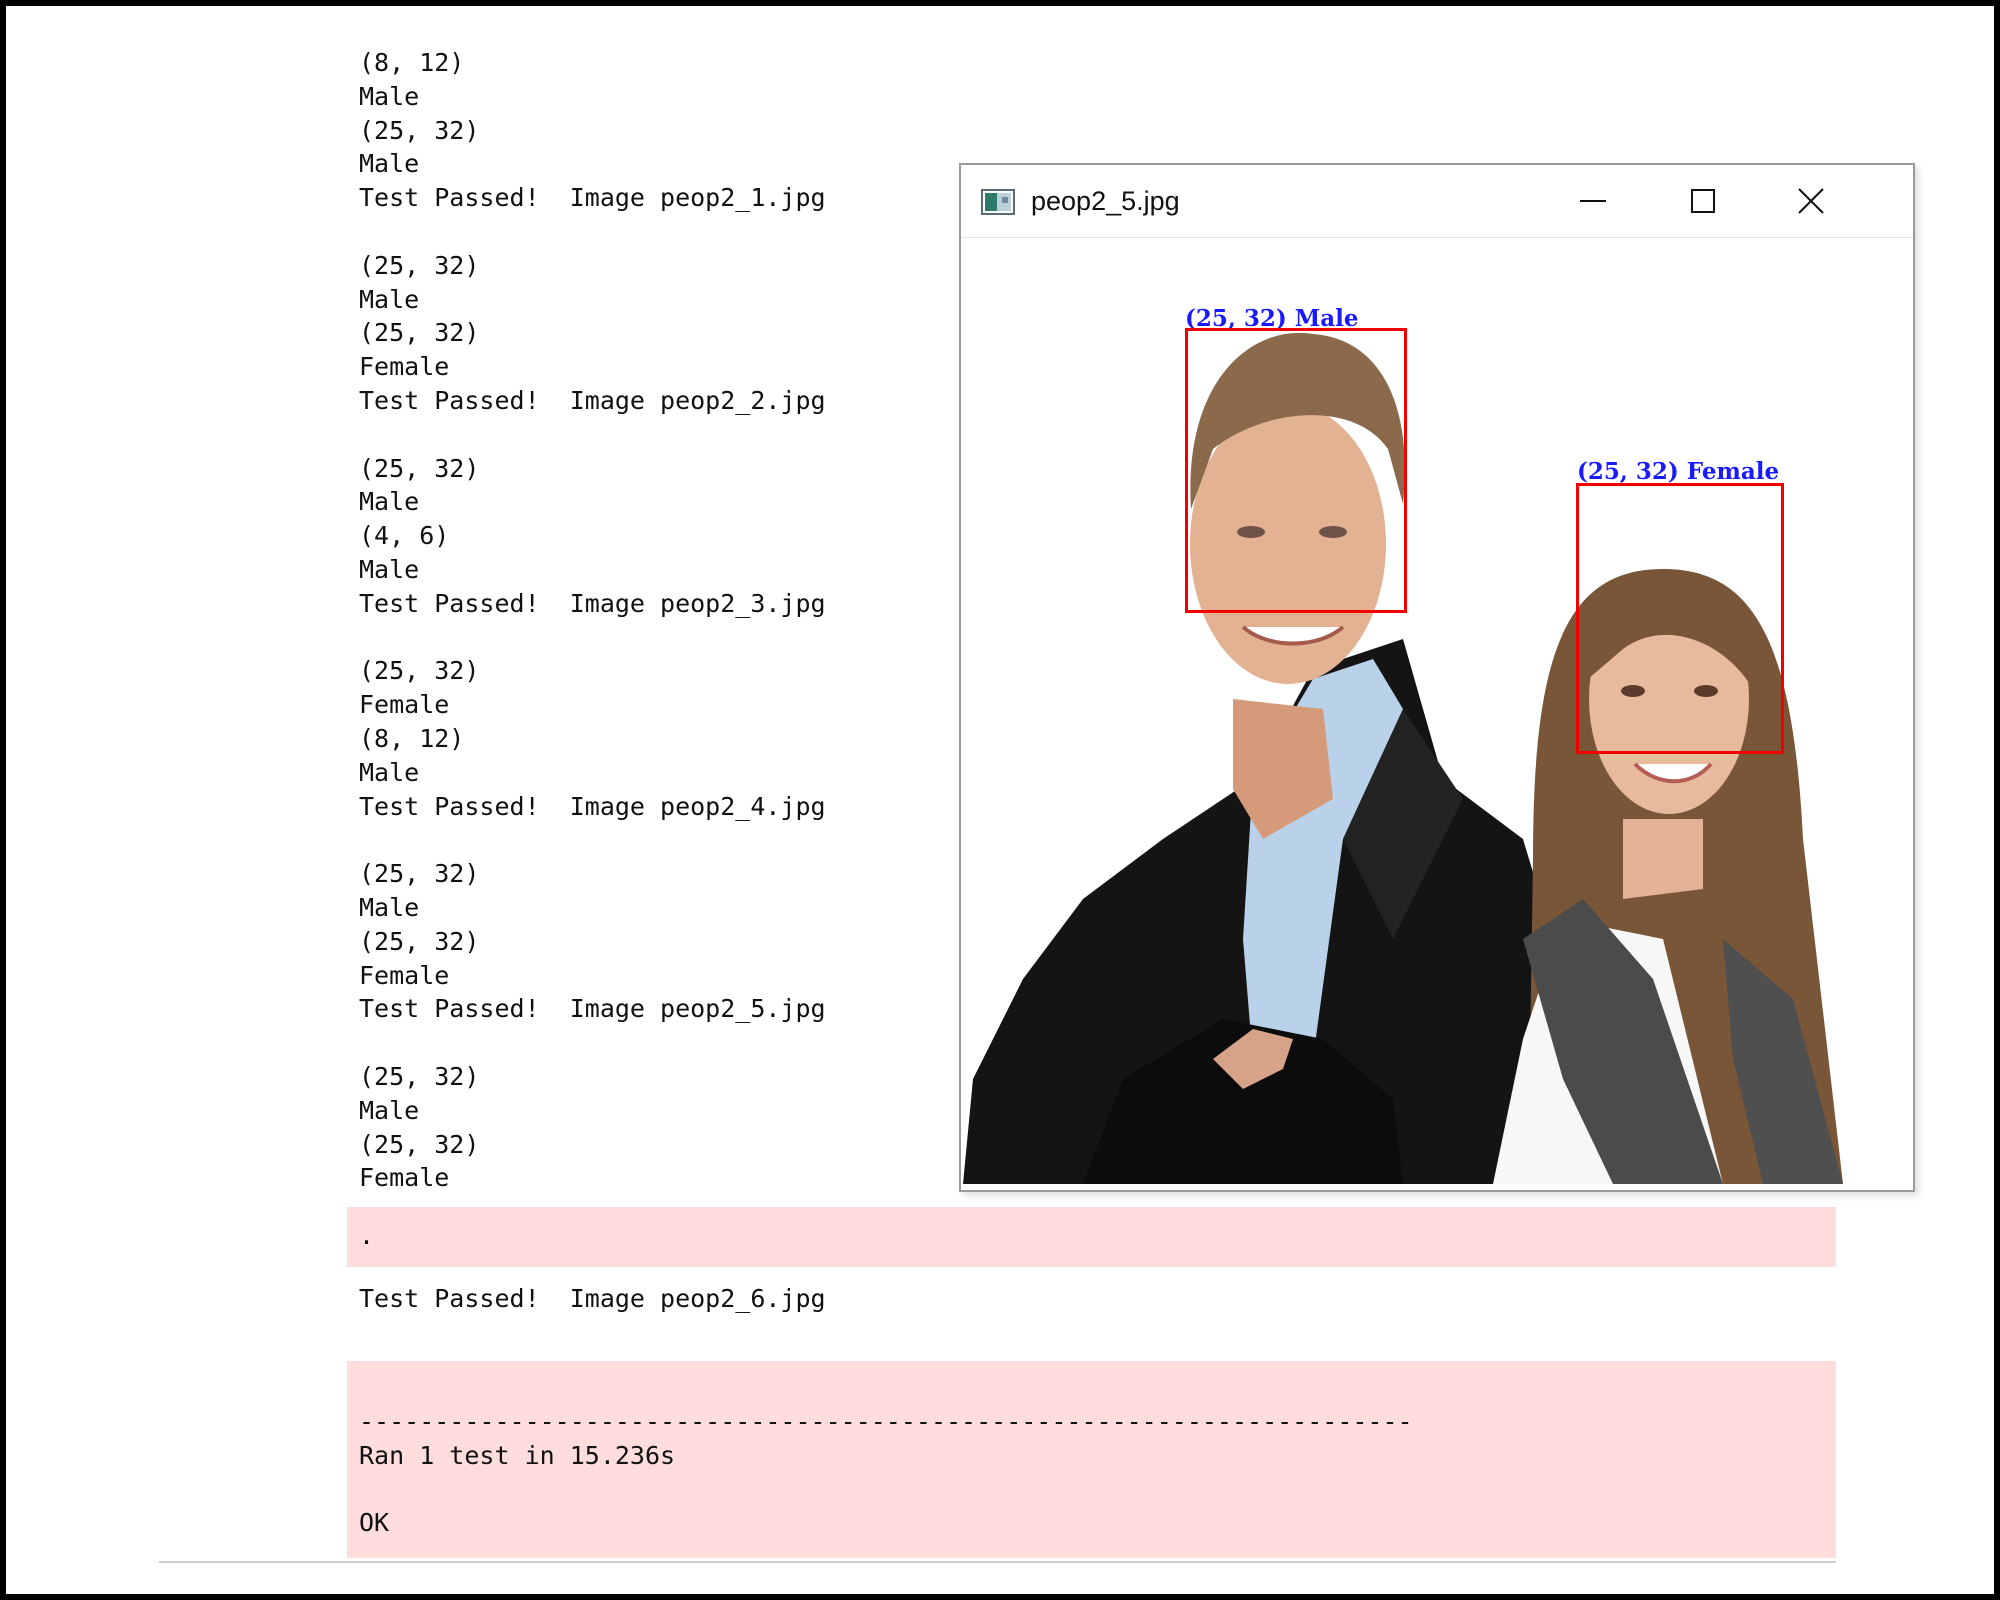  I want to click on status-line: OK, so click(374, 1523).